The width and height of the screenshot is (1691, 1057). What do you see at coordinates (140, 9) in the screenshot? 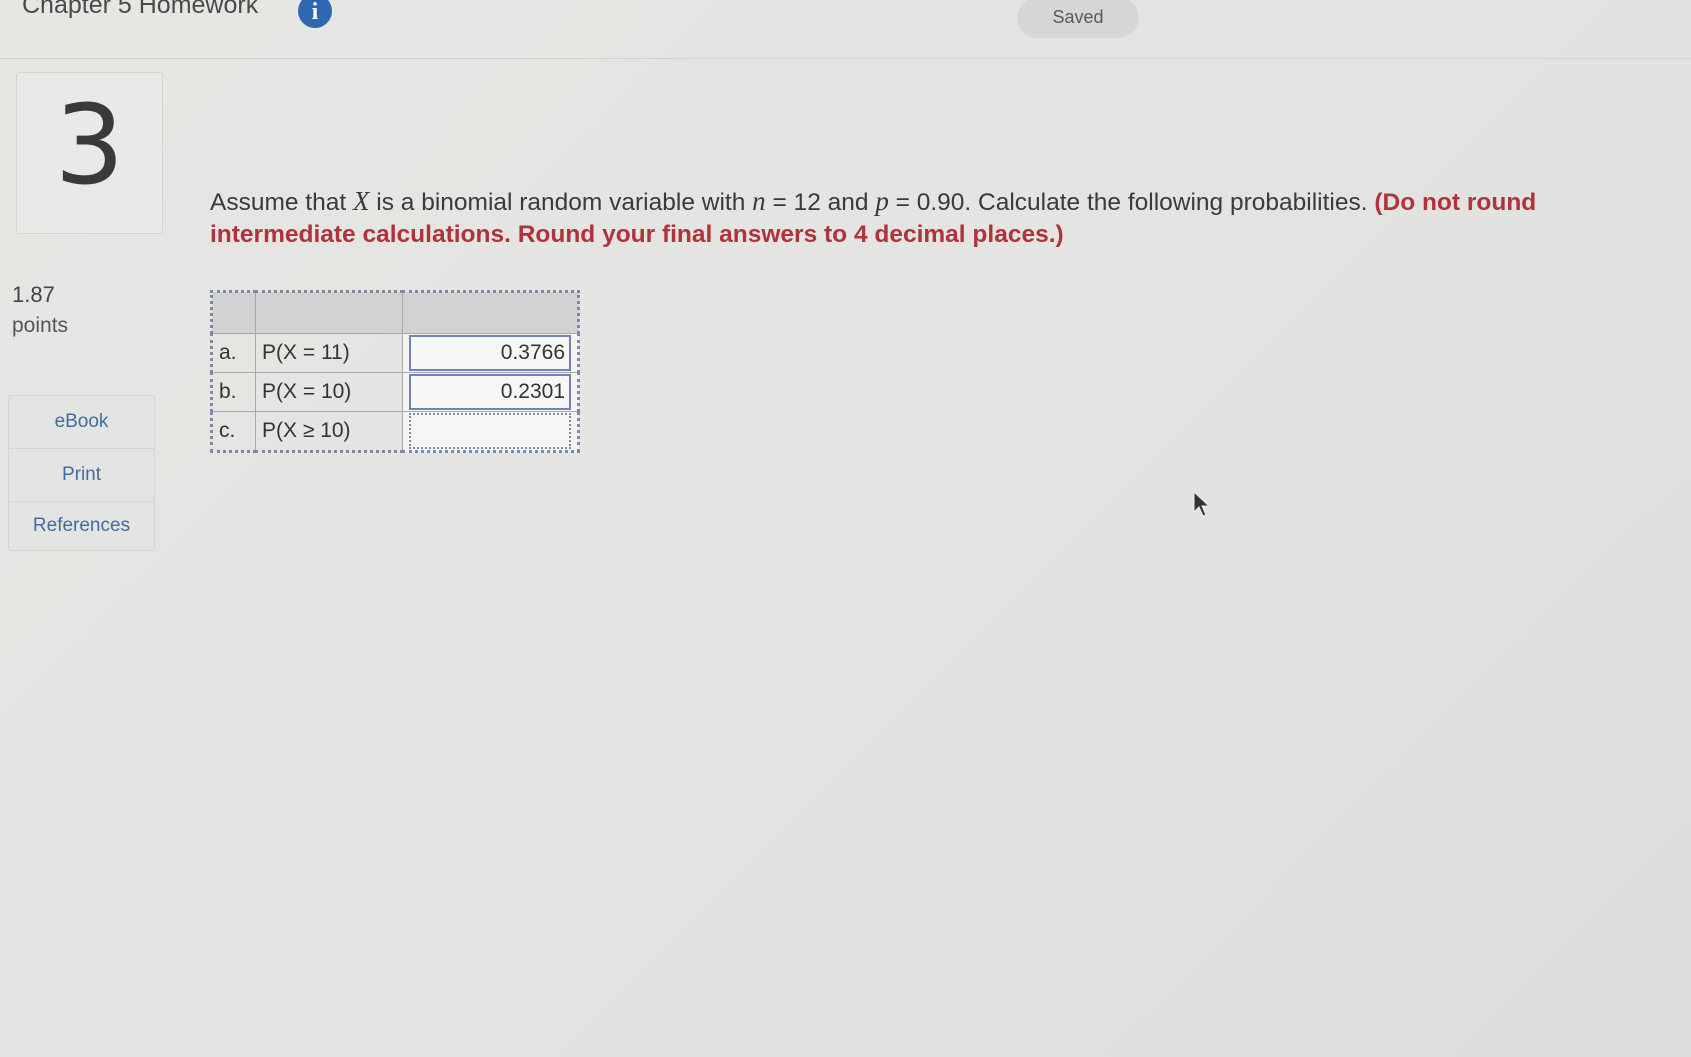
I see `assignment-title: Chapter 5 Homework` at bounding box center [140, 9].